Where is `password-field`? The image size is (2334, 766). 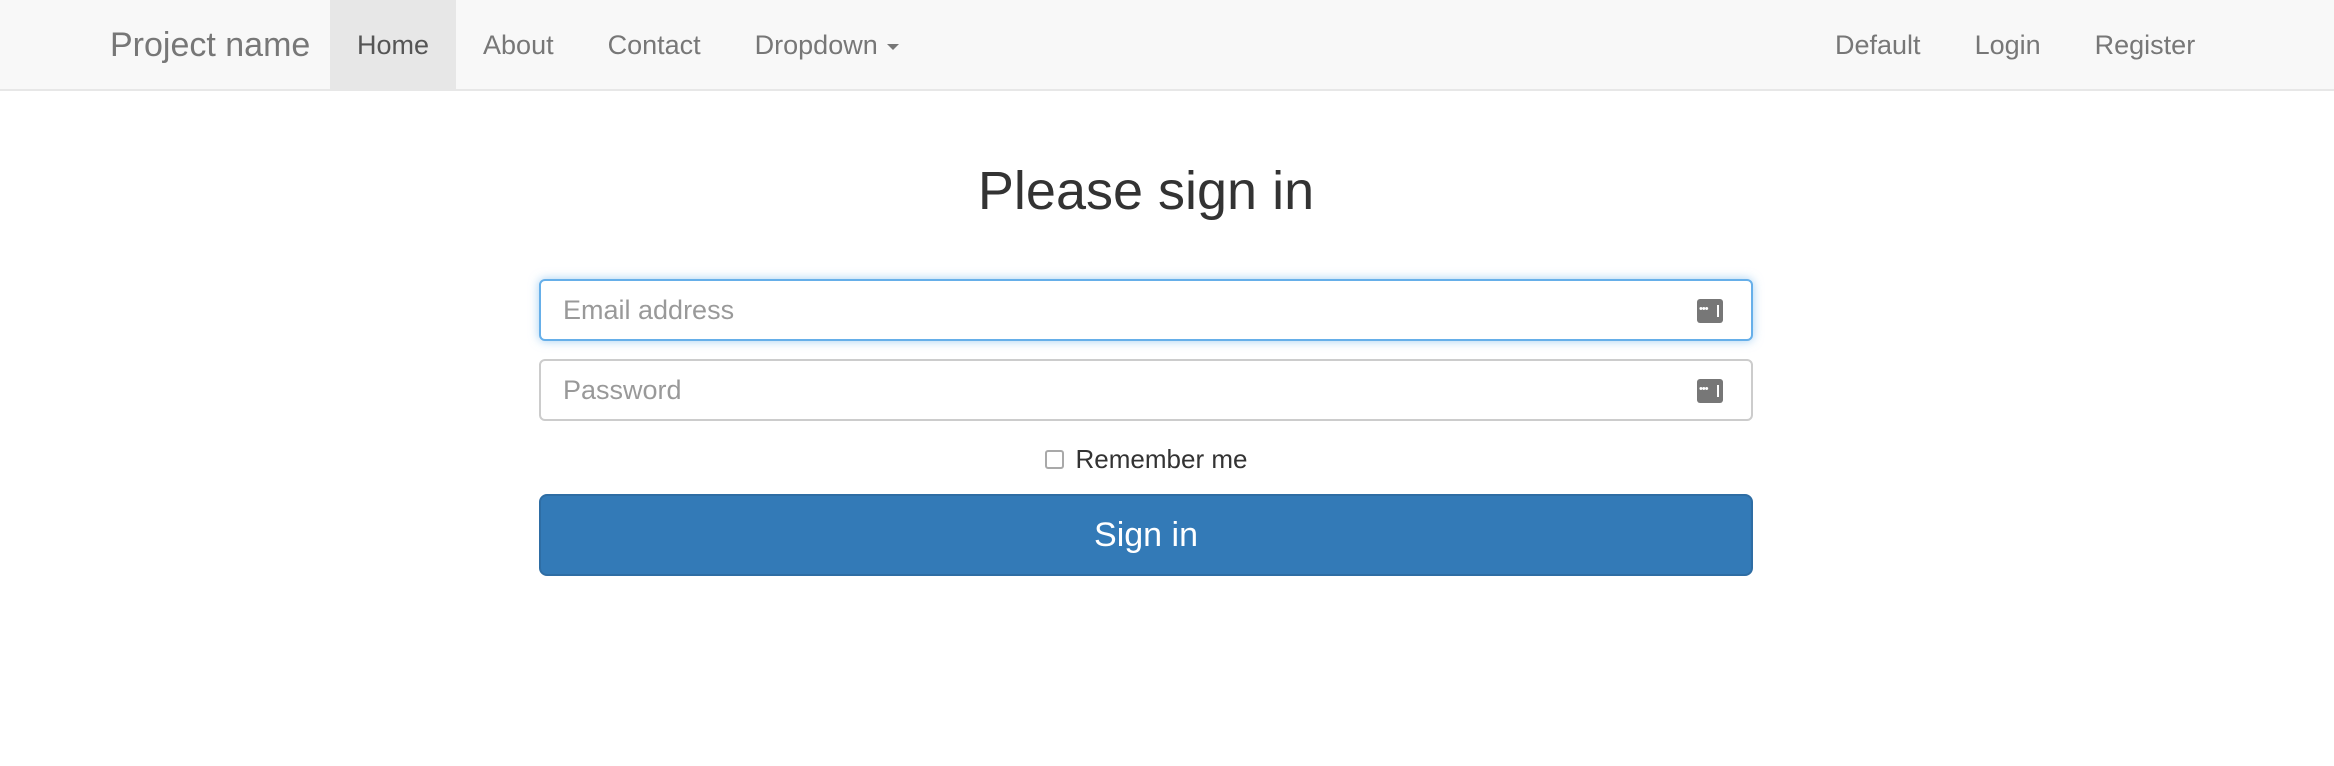
password-field is located at coordinates (1146, 390).